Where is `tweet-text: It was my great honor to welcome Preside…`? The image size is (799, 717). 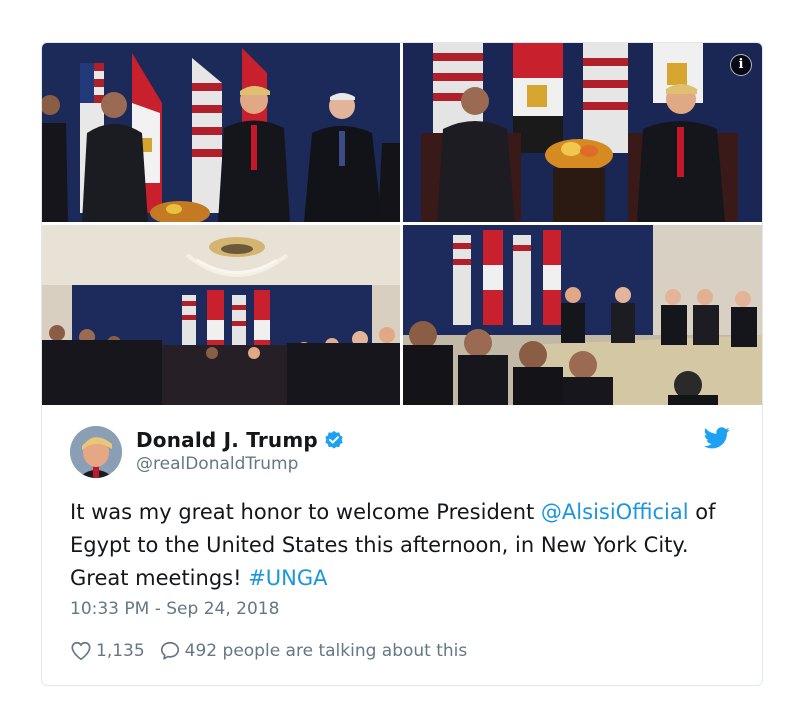
tweet-text: It was my great honor to welcome Preside… is located at coordinates (400, 545).